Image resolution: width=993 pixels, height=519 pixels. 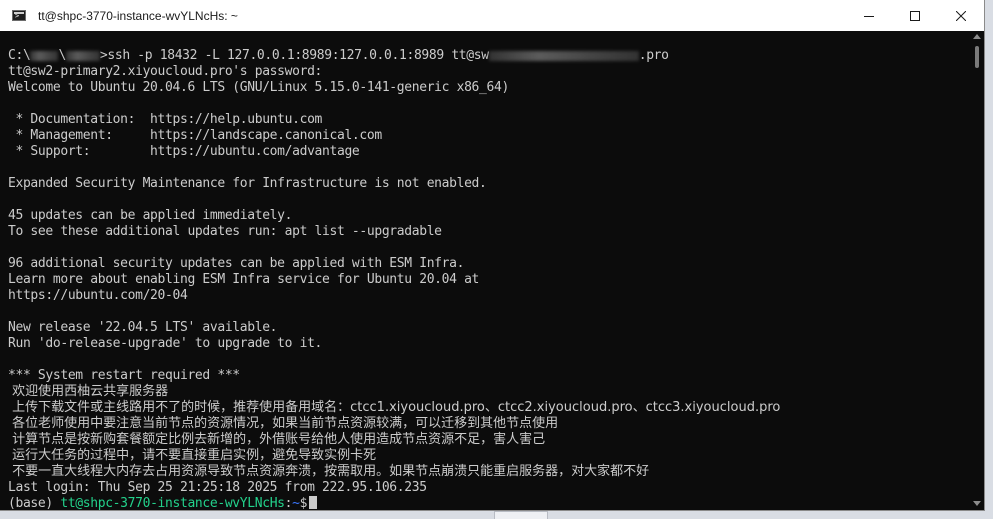 What do you see at coordinates (296, 503) in the screenshot?
I see `prompt-path: ~` at bounding box center [296, 503].